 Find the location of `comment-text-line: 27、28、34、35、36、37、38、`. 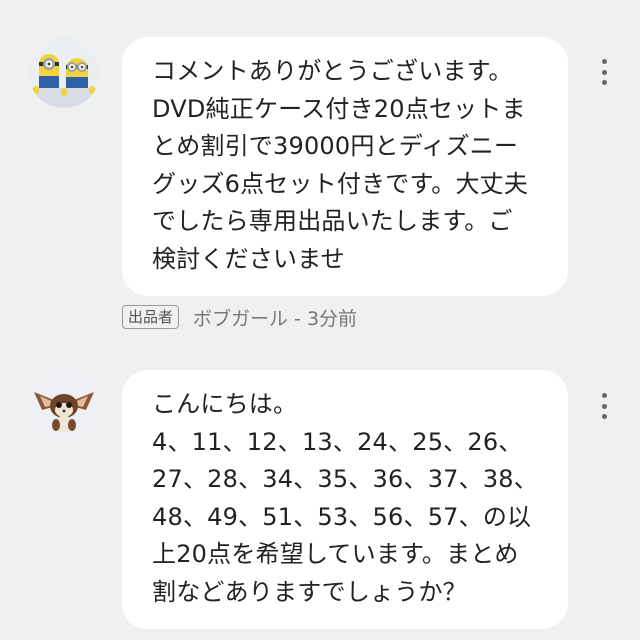

comment-text-line: 27、28、34、35、36、37、38、 is located at coordinates (345, 479).